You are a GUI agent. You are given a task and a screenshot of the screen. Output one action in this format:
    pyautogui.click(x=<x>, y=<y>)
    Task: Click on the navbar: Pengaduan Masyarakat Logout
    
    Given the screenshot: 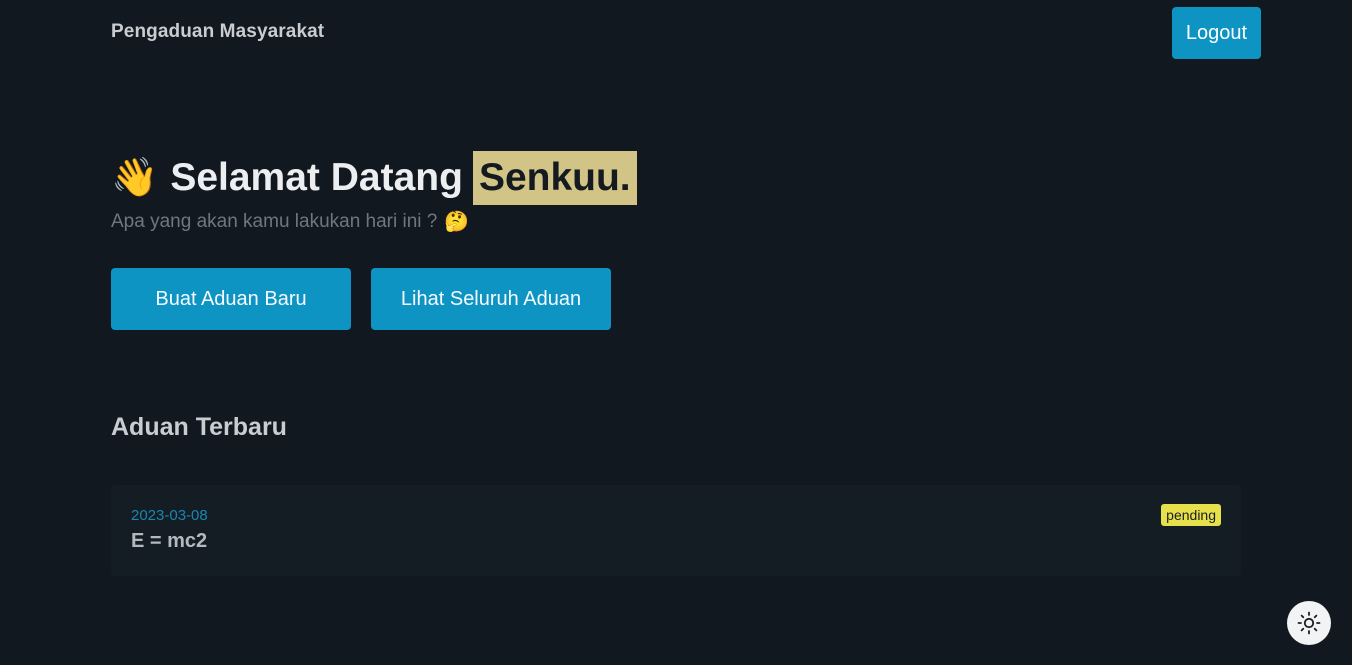 What is the action you would take?
    pyautogui.click(x=676, y=33)
    